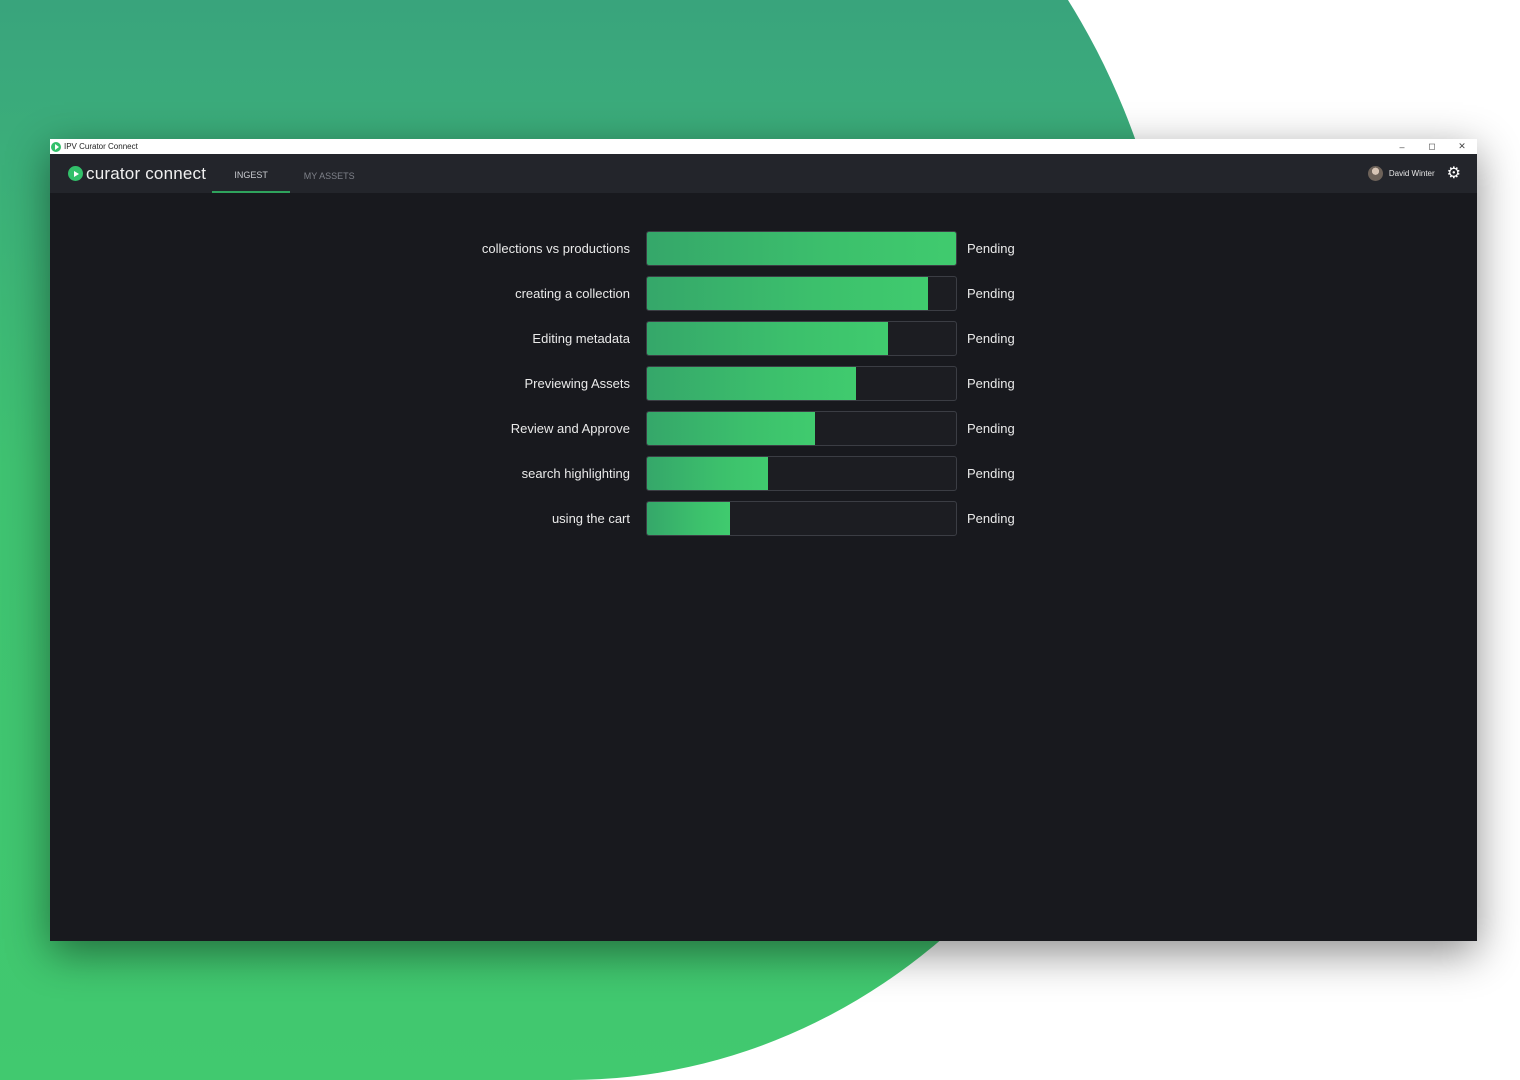 The height and width of the screenshot is (1080, 1520). Describe the element at coordinates (101, 146) in the screenshot. I see `window-title: IPV Curator Connect` at that location.